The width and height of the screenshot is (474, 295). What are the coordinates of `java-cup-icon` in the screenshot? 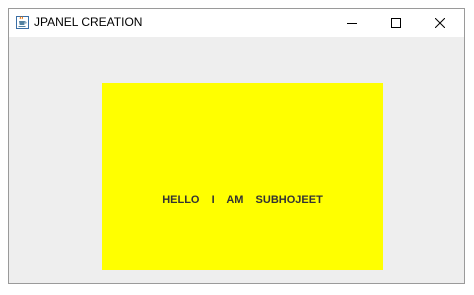 It's located at (22, 22).